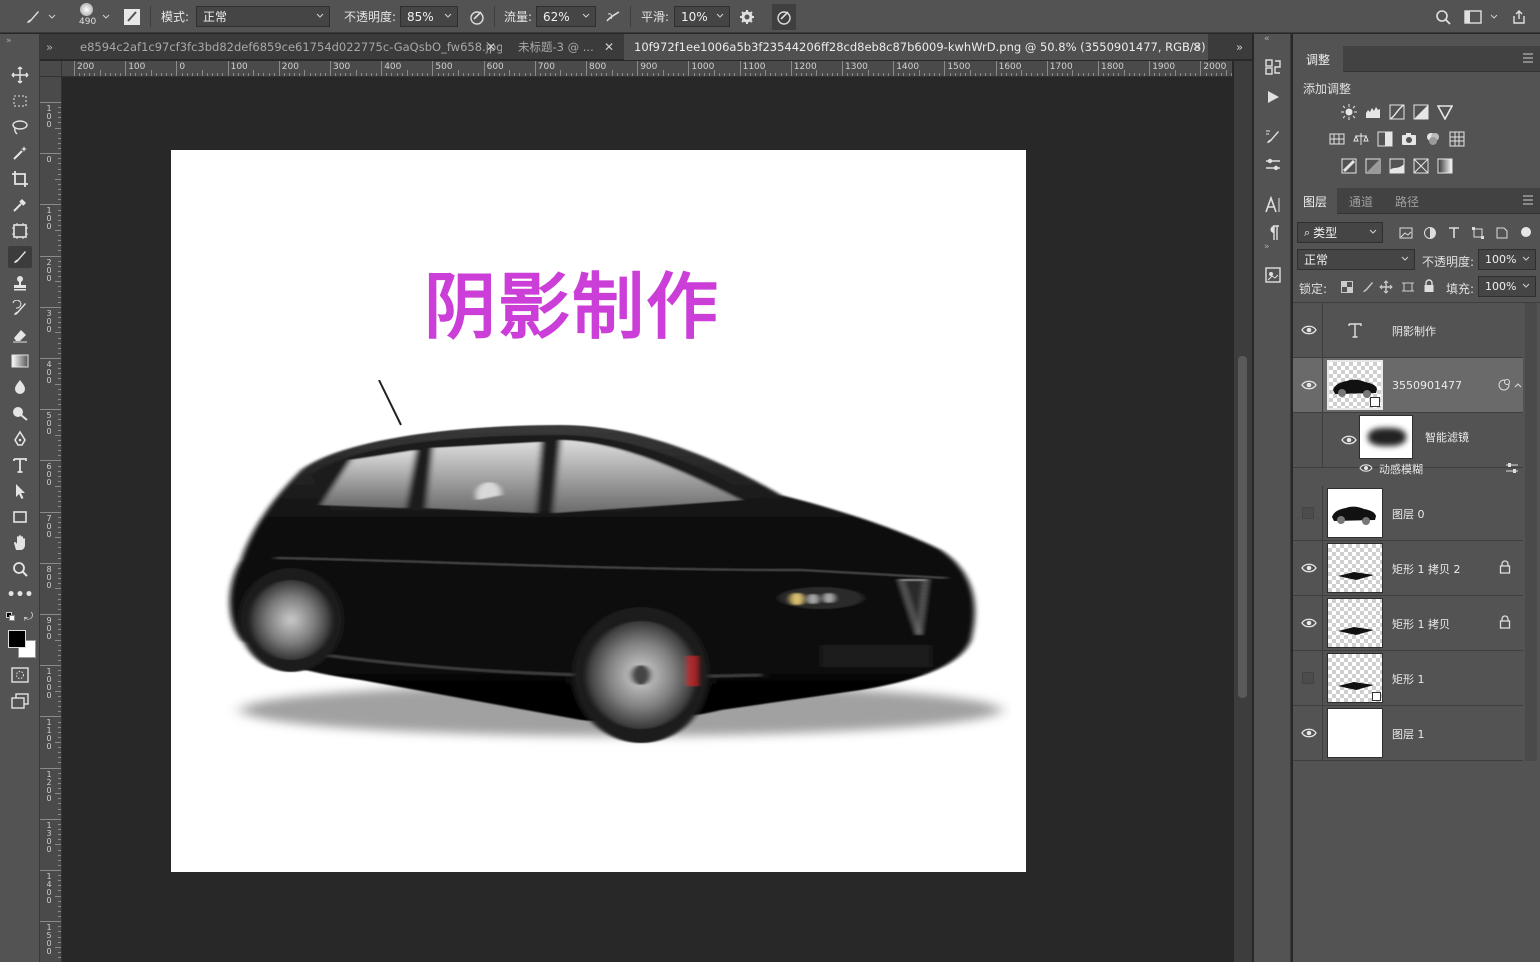 Image resolution: width=1540 pixels, height=962 pixels. I want to click on layer-row-rect-copy: 矩形 1 拷贝, so click(1408, 623).